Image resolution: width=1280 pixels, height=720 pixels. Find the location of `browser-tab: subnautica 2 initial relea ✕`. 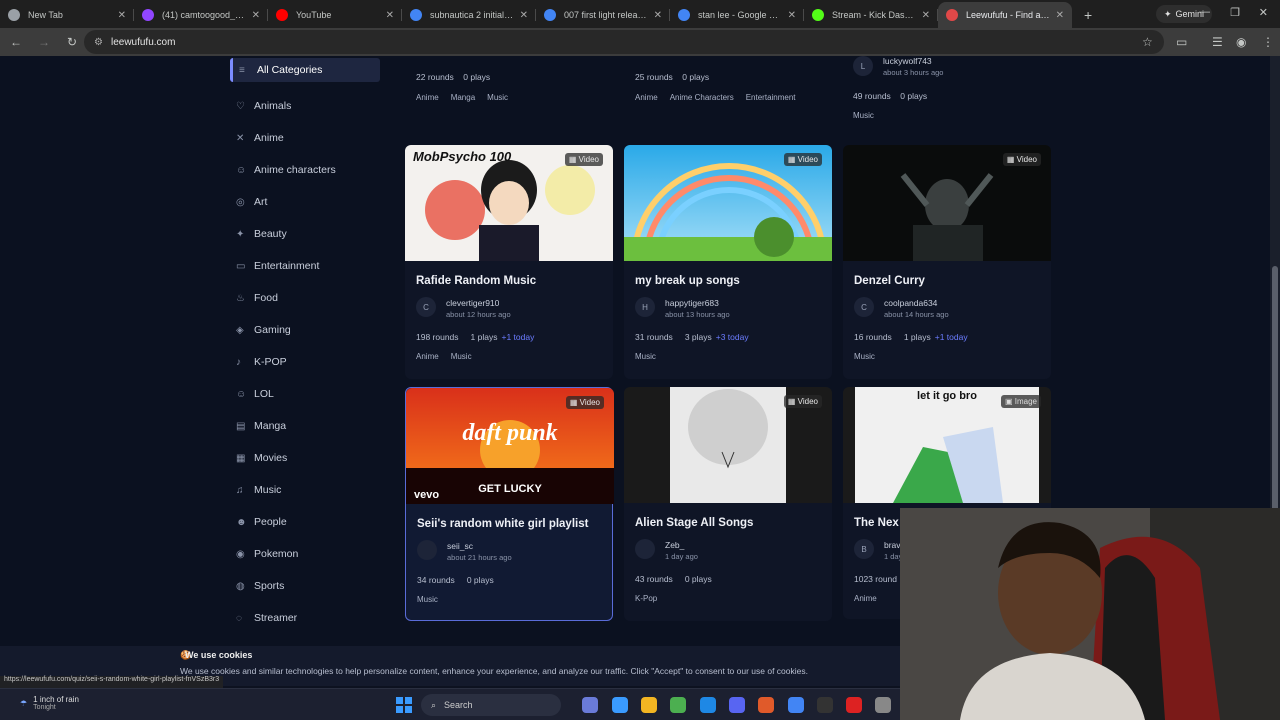

browser-tab: subnautica 2 initial relea ✕ is located at coordinates (469, 15).